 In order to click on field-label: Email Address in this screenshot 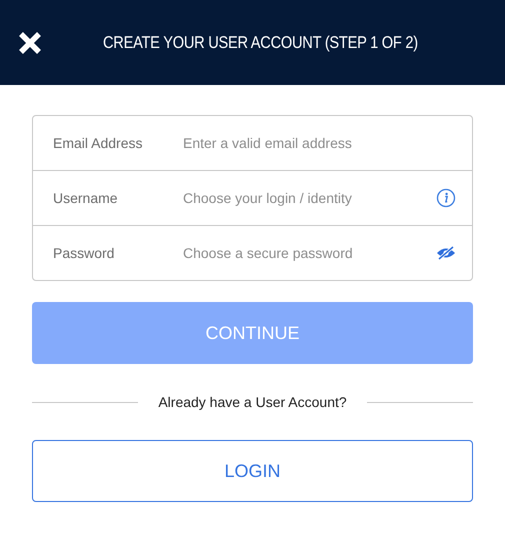, I will do `click(98, 143)`.